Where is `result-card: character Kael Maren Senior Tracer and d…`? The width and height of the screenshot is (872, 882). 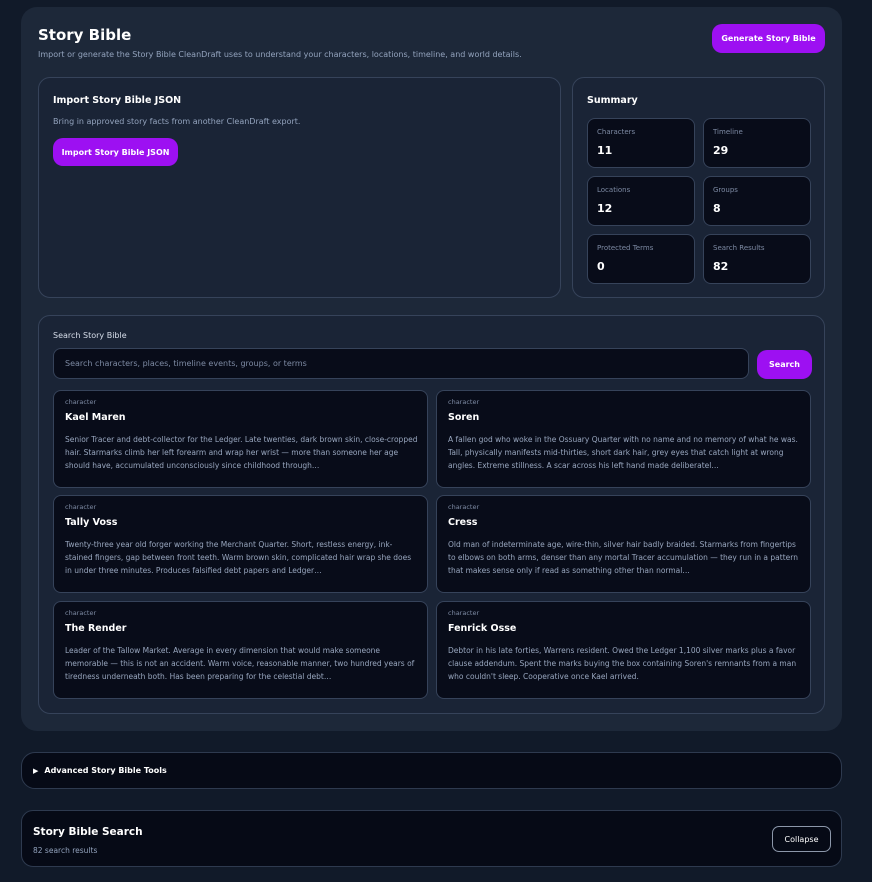 result-card: character Kael Maren Senior Tracer and d… is located at coordinates (240, 439).